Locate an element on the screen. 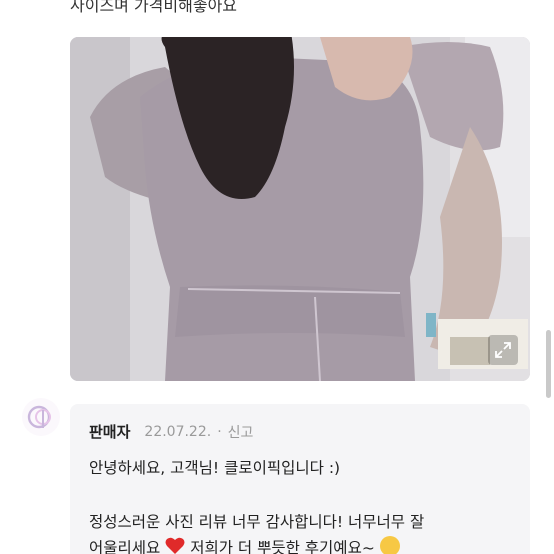 This screenshot has width=554, height=554. reply-header: 판매자 22.07.22. · 신고 is located at coordinates (171, 431).